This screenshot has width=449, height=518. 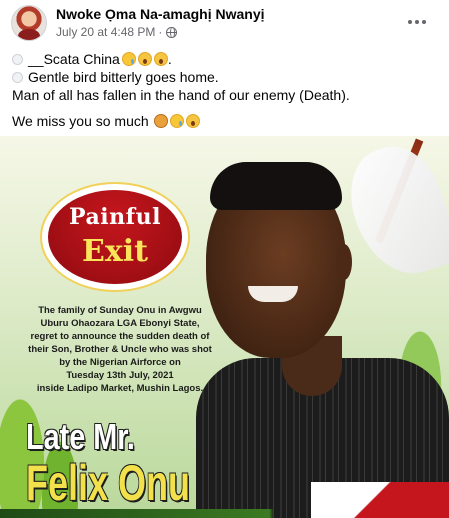 I want to click on post-date: July 20 at 4:48 PM, so click(x=105, y=32).